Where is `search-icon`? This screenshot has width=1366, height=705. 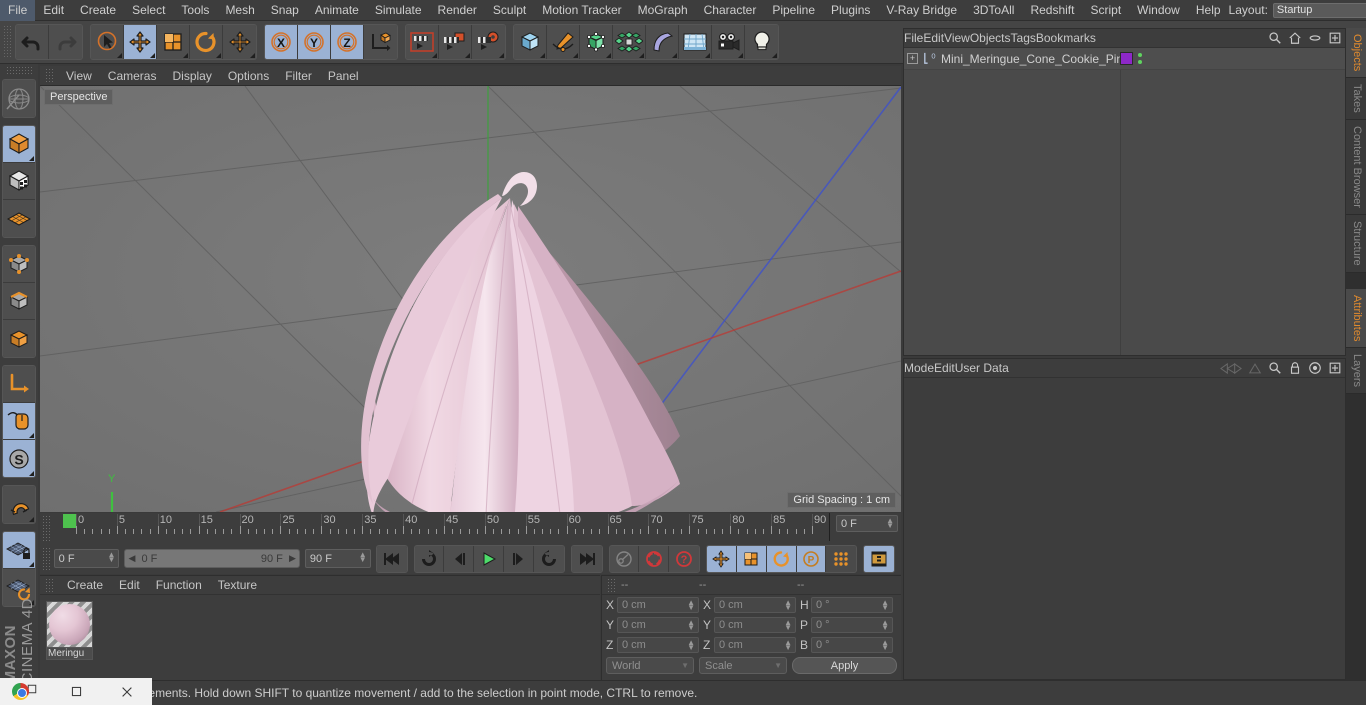
search-icon is located at coordinates (1275, 368).